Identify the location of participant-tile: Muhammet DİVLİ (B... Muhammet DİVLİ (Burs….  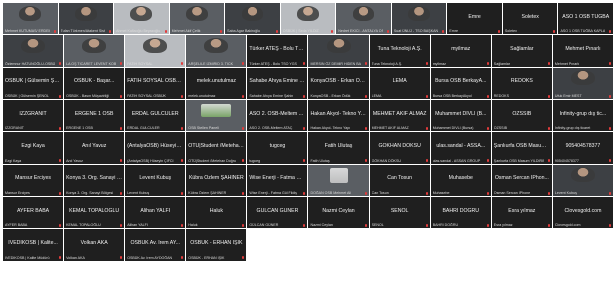
(460, 116).